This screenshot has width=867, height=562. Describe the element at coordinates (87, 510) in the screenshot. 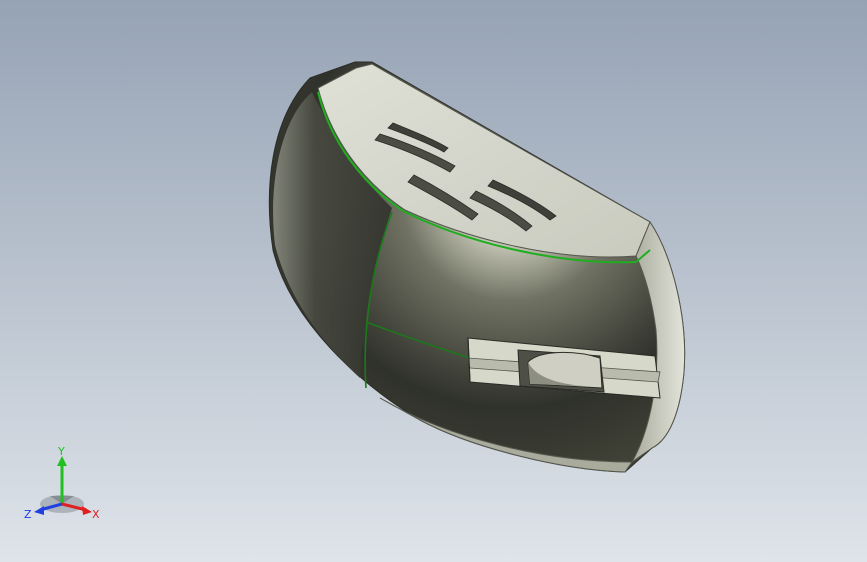

I see `x-axis-arrow-icon` at that location.